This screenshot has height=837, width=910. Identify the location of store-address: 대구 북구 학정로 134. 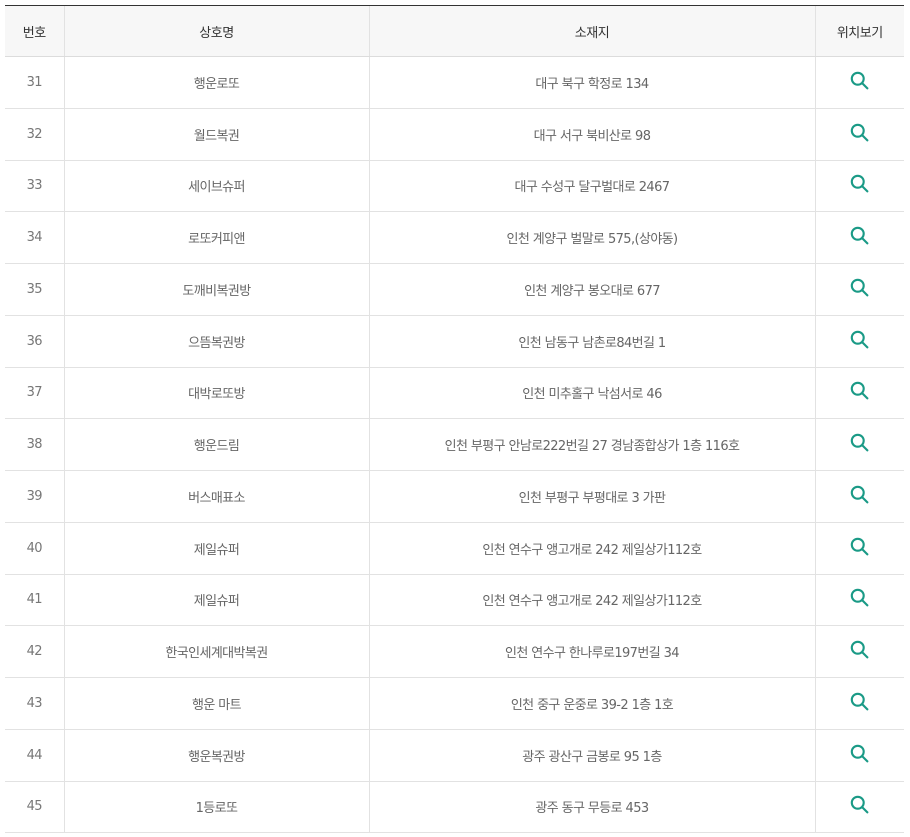
(591, 82).